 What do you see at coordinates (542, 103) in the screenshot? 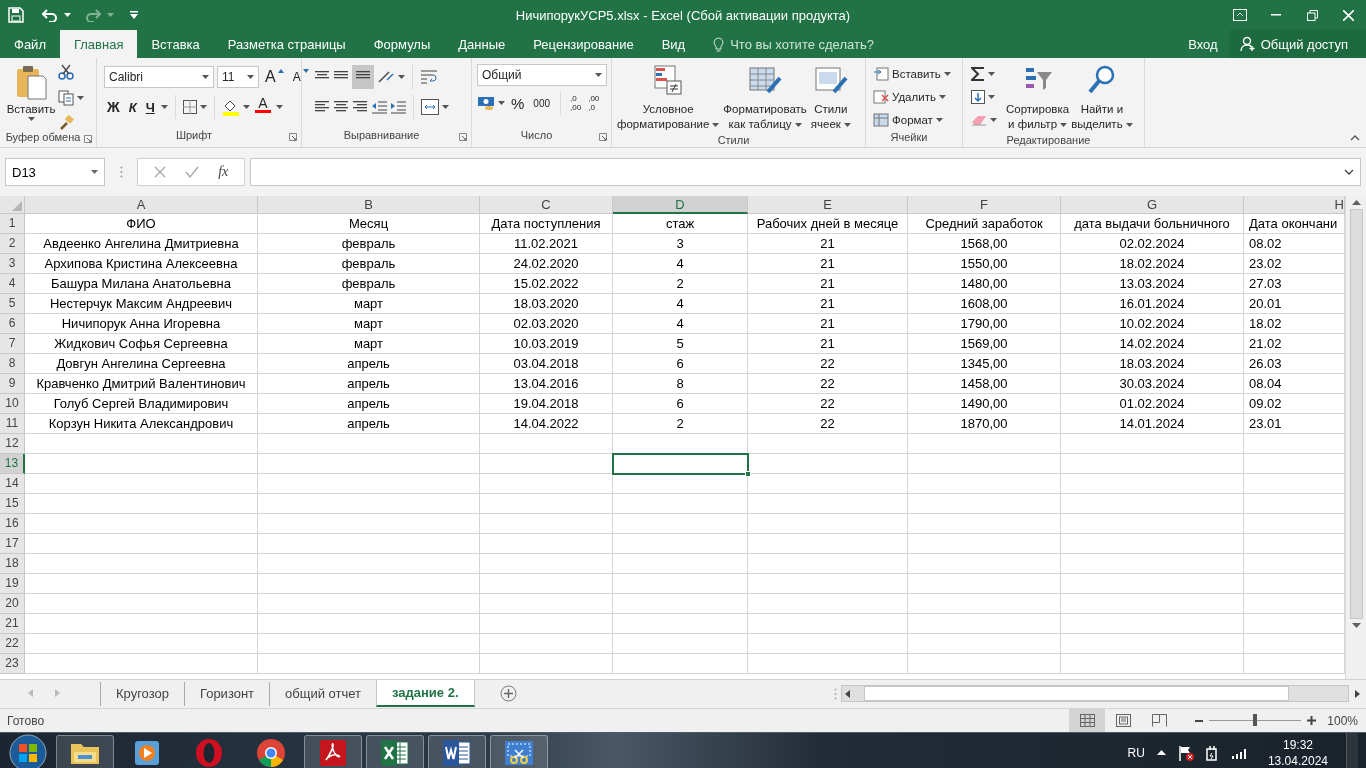
I see `thousands-button: 000` at bounding box center [542, 103].